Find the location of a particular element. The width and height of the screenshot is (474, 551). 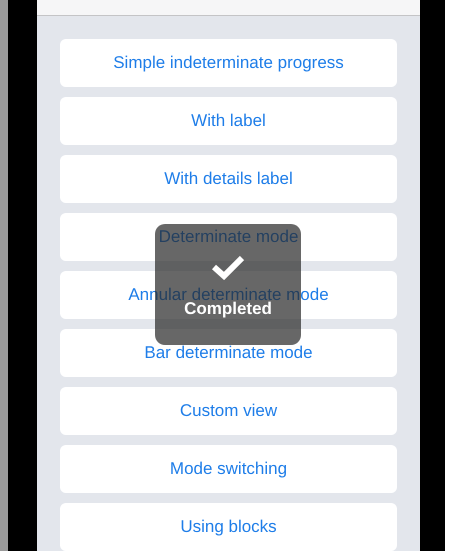

menu-button: With label is located at coordinates (228, 121).